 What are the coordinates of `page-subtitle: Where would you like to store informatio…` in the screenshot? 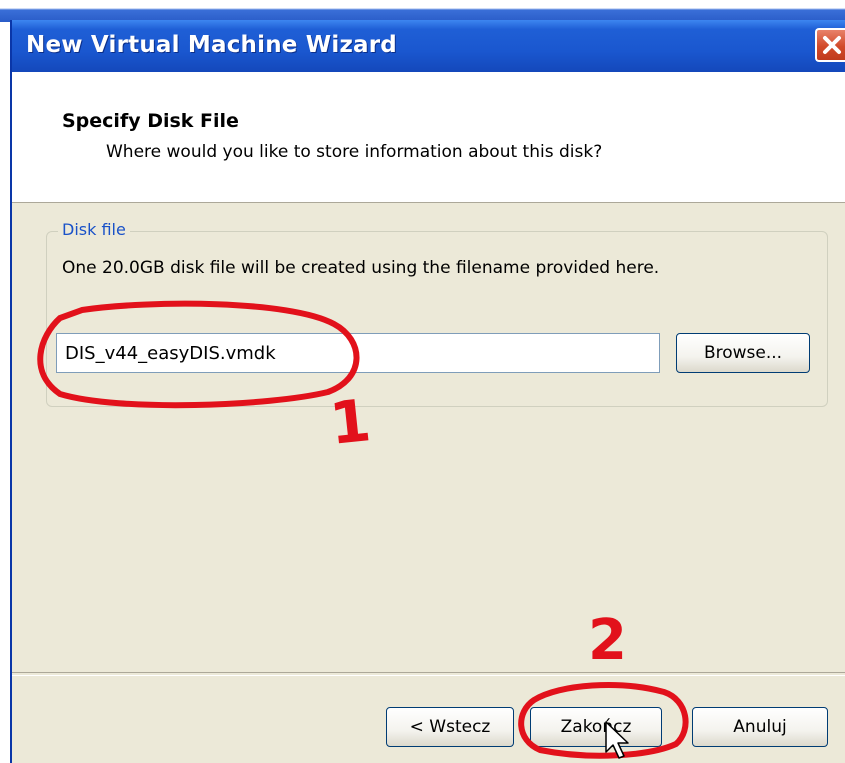 It's located at (354, 152).